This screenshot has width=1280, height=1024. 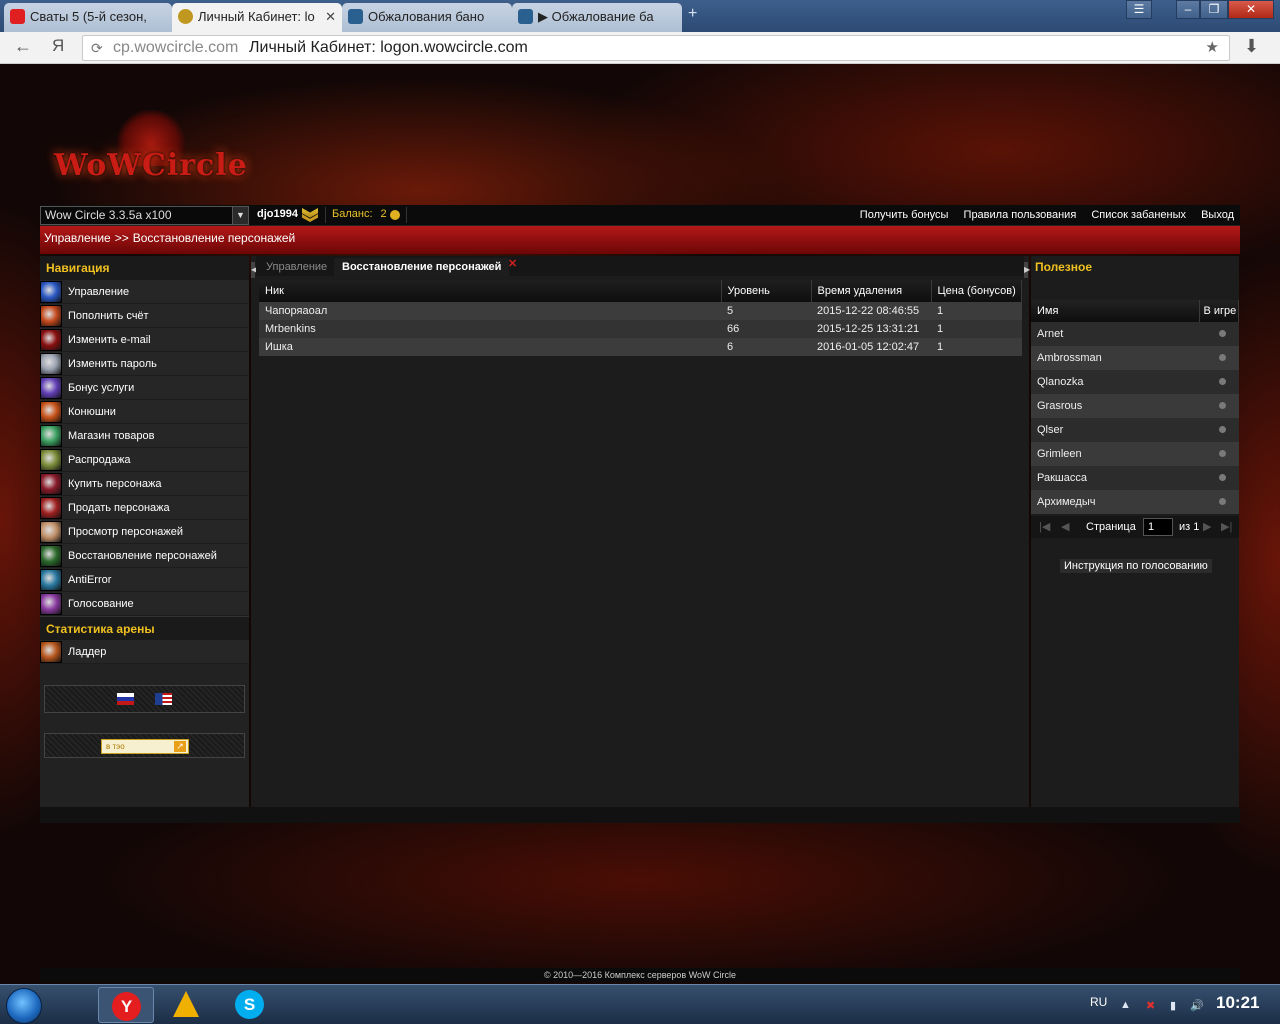 I want to click on sidebar-item: Управление, so click(x=144, y=292).